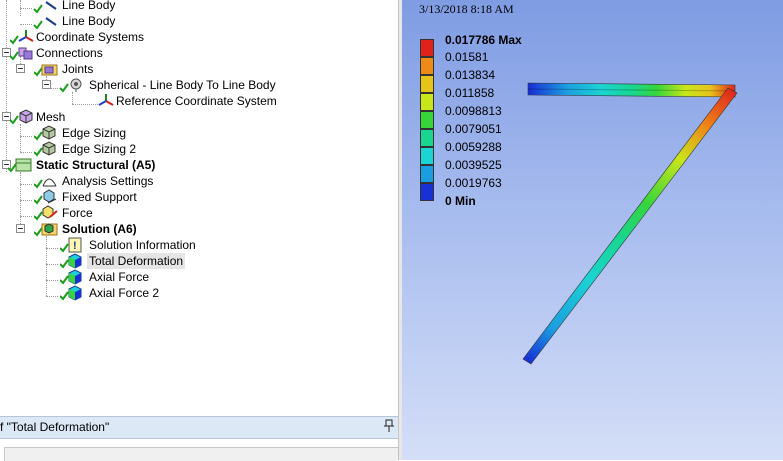 The image size is (783, 461). I want to click on connections-icon, so click(21, 54).